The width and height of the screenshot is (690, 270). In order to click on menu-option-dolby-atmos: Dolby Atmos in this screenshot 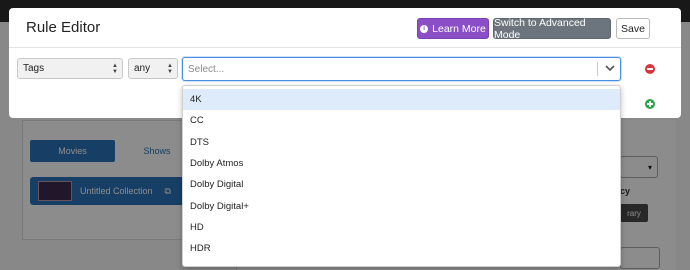, I will do `click(401, 163)`.